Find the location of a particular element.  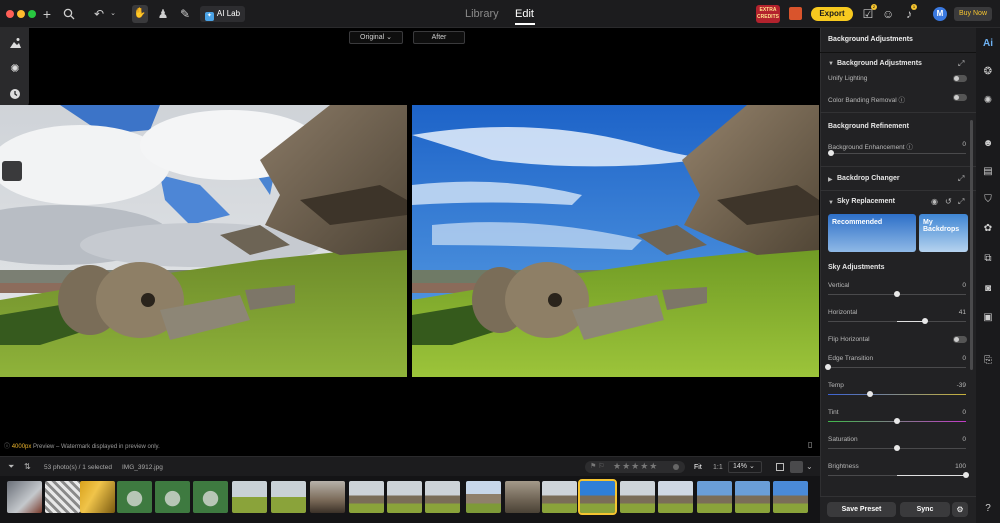

original-view-select: Original ⌄ is located at coordinates (376, 37).